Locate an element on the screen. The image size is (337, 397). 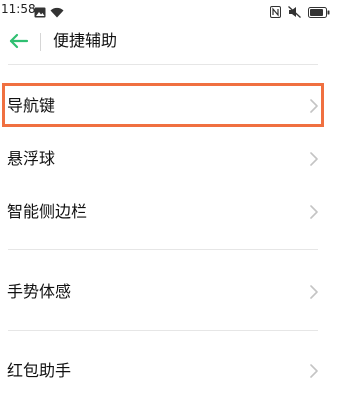
battery-icon is located at coordinates (319, 12).